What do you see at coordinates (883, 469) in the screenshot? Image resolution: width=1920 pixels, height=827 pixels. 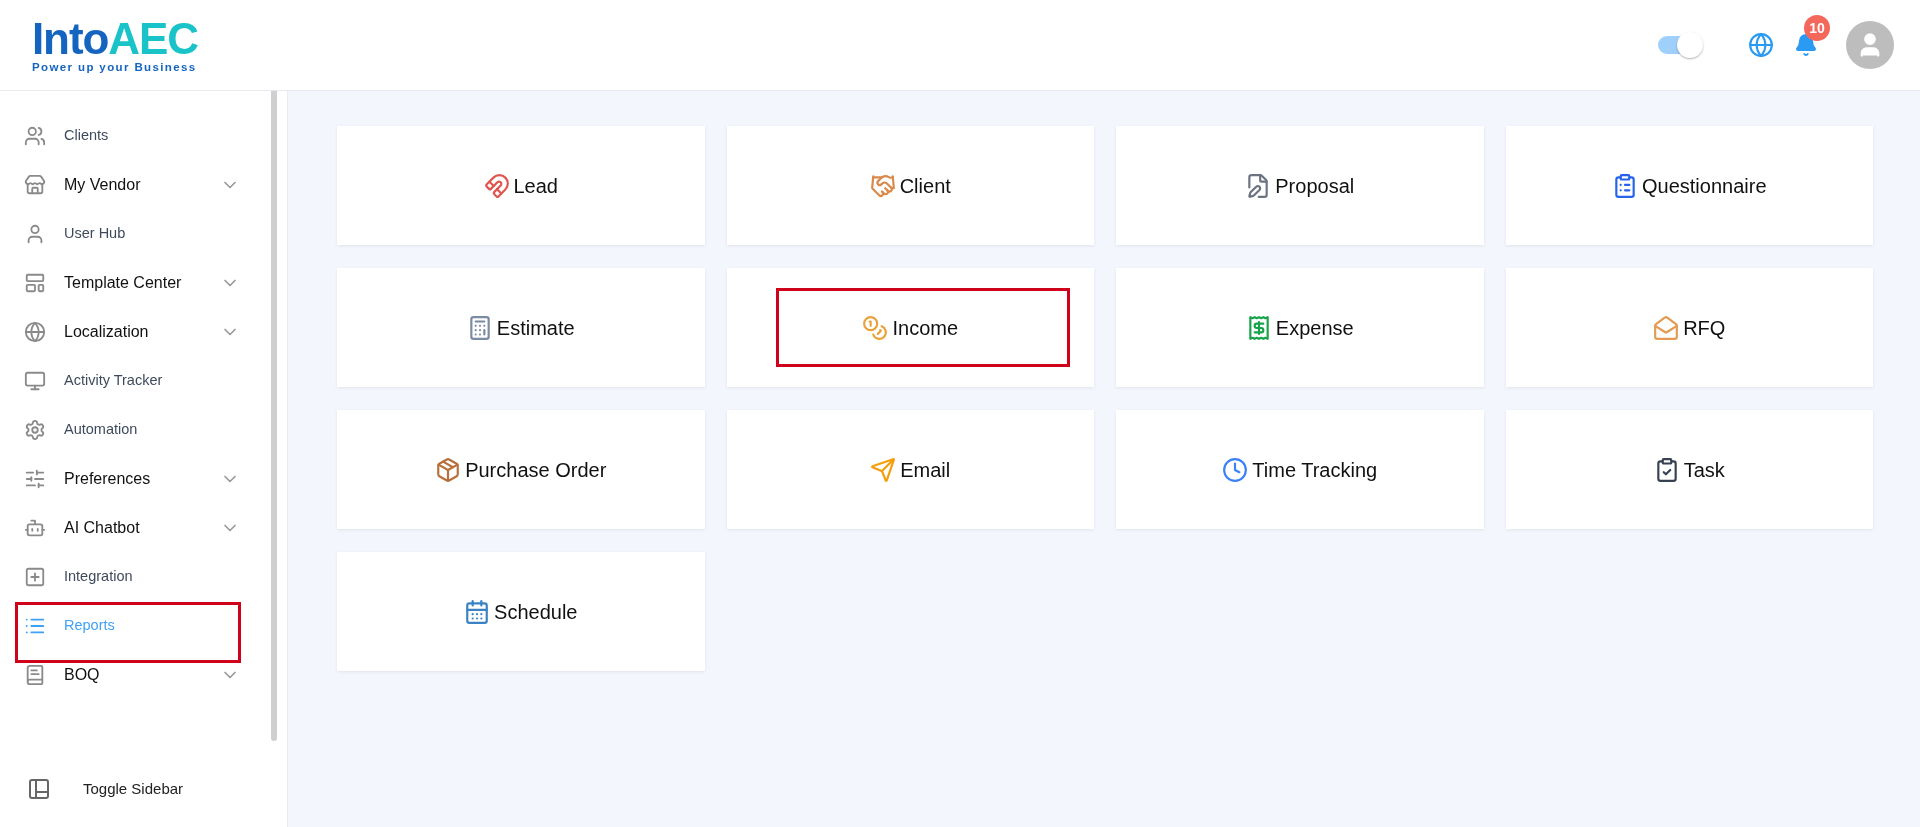 I see `paper-plane-icon` at bounding box center [883, 469].